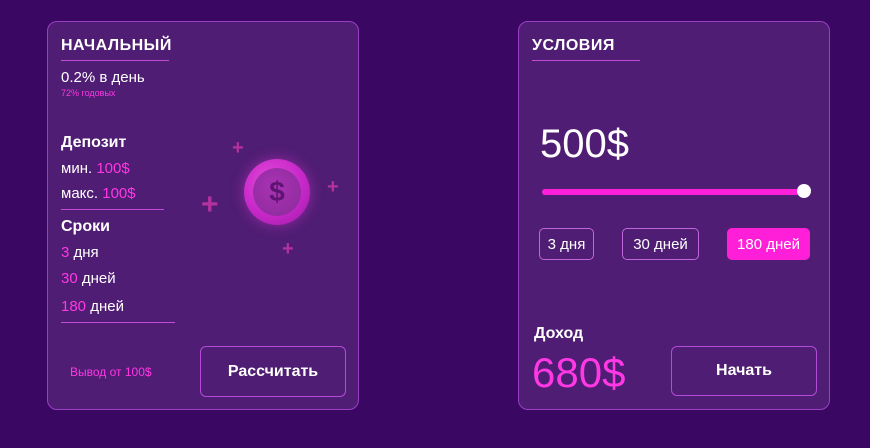 Image resolution: width=870 pixels, height=448 pixels. Describe the element at coordinates (103, 77) in the screenshot. I see `daily-rate: 0.2% в день` at that location.